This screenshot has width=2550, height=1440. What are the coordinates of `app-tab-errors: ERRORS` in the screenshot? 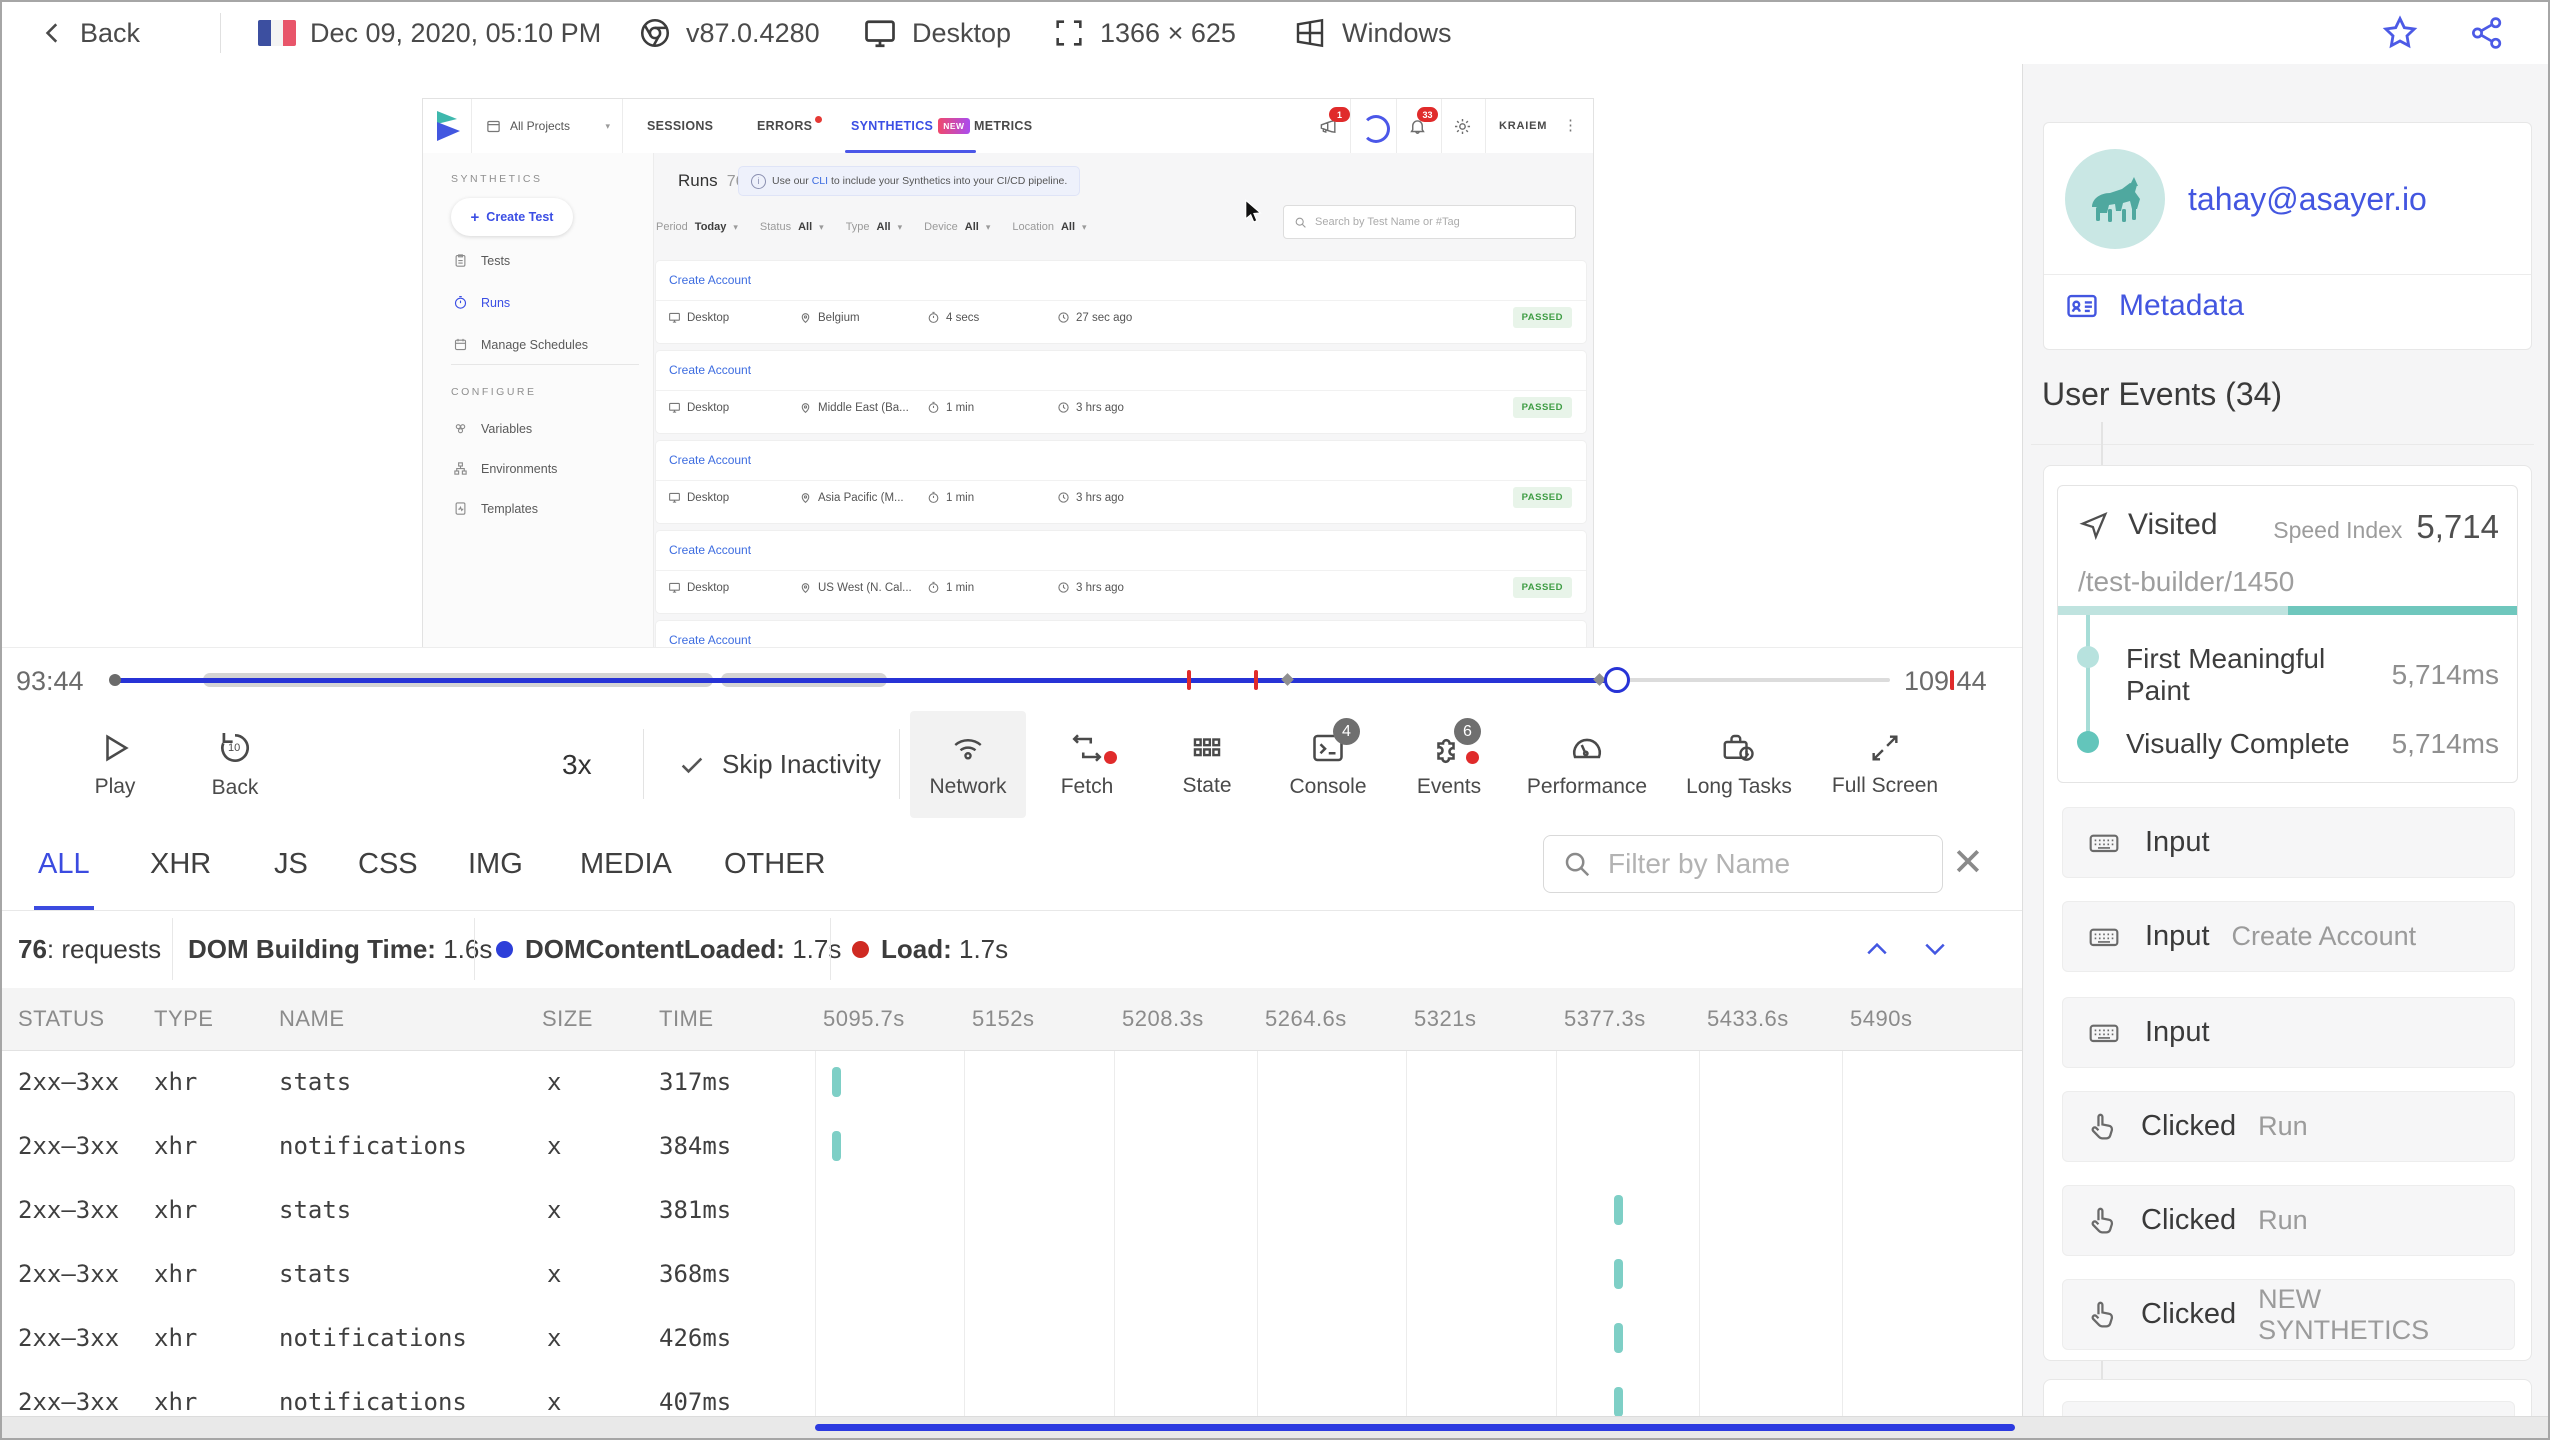 It's located at (790, 126).